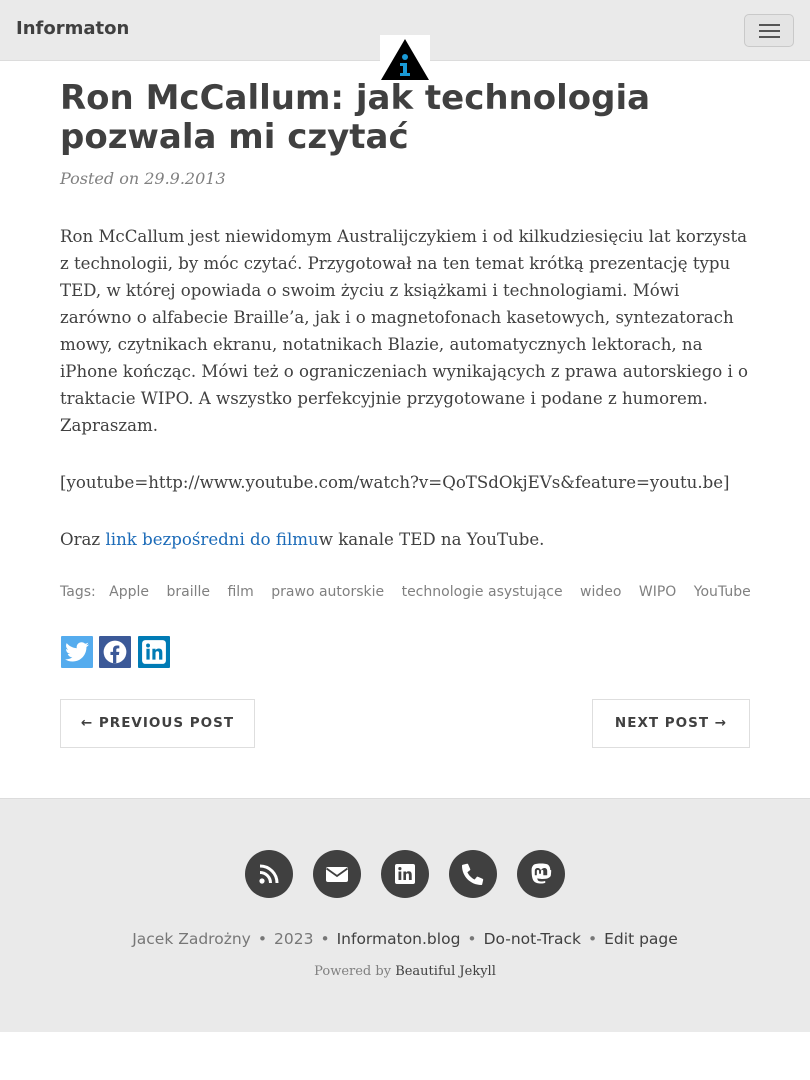  What do you see at coordinates (129, 592) in the screenshot?
I see `tag-link: Apple` at bounding box center [129, 592].